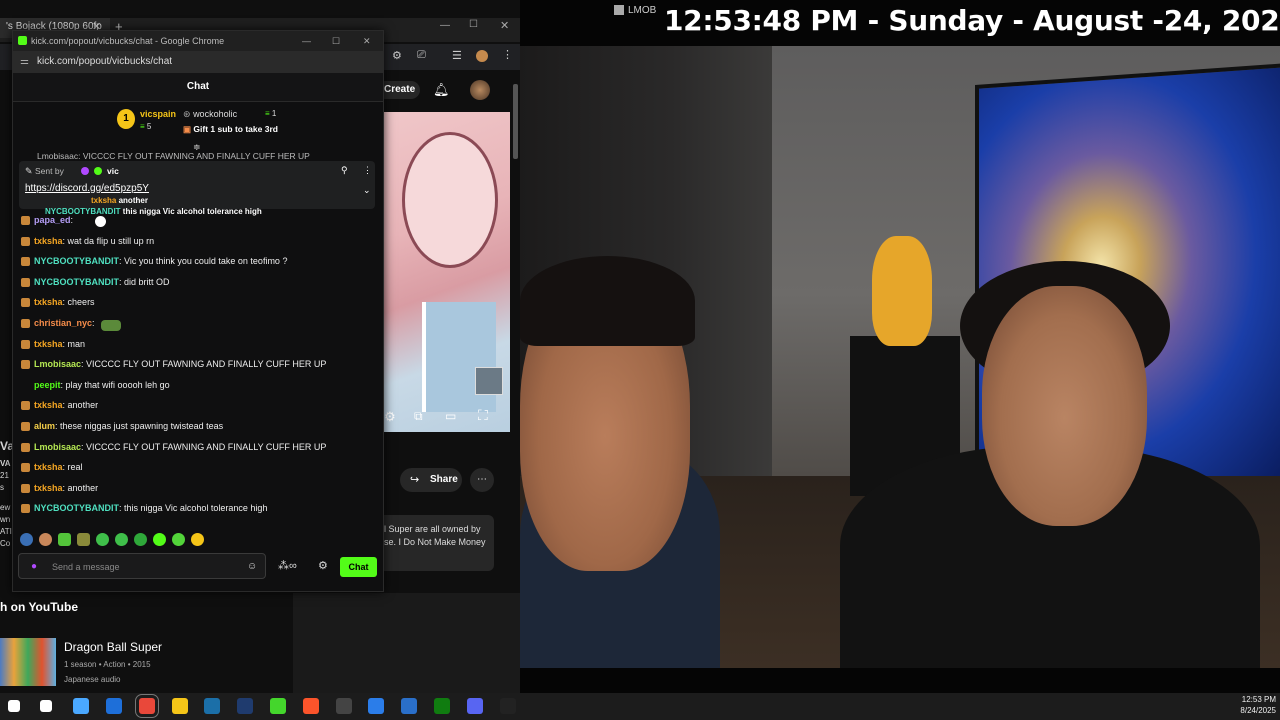  Describe the element at coordinates (46, 706) in the screenshot. I see `search-icon` at that location.